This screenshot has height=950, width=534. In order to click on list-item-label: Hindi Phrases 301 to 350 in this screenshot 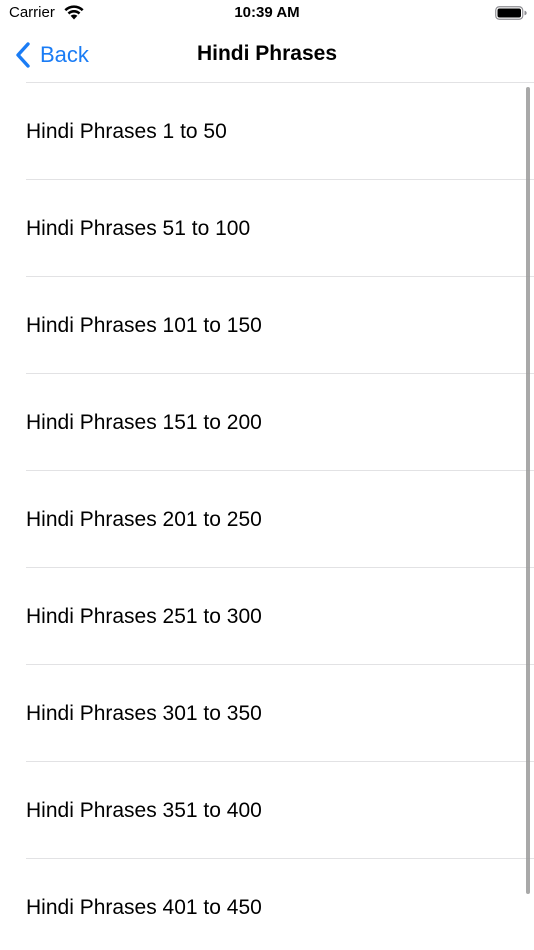, I will do `click(144, 713)`.